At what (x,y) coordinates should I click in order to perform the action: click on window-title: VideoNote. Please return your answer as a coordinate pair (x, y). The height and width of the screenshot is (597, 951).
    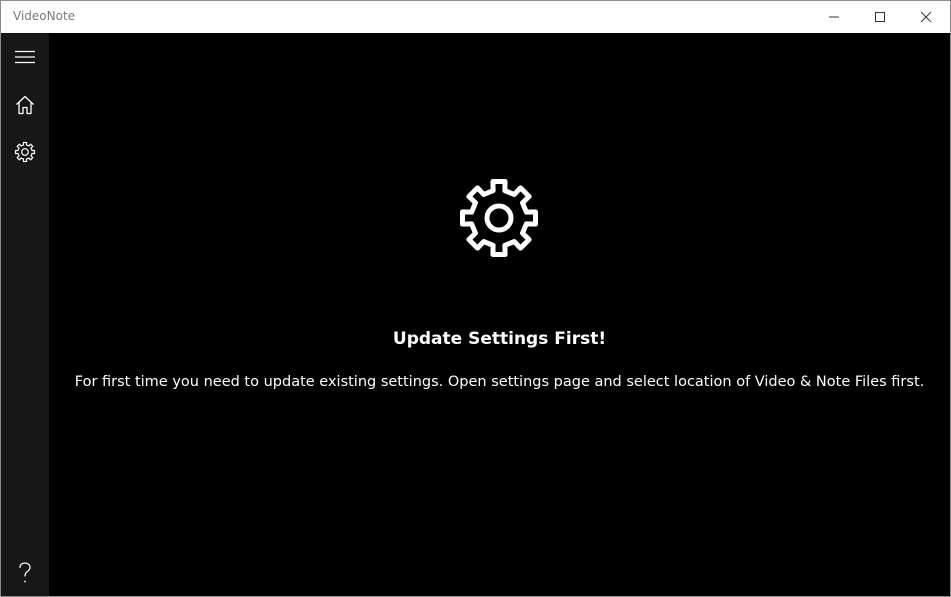
    Looking at the image, I should click on (44, 16).